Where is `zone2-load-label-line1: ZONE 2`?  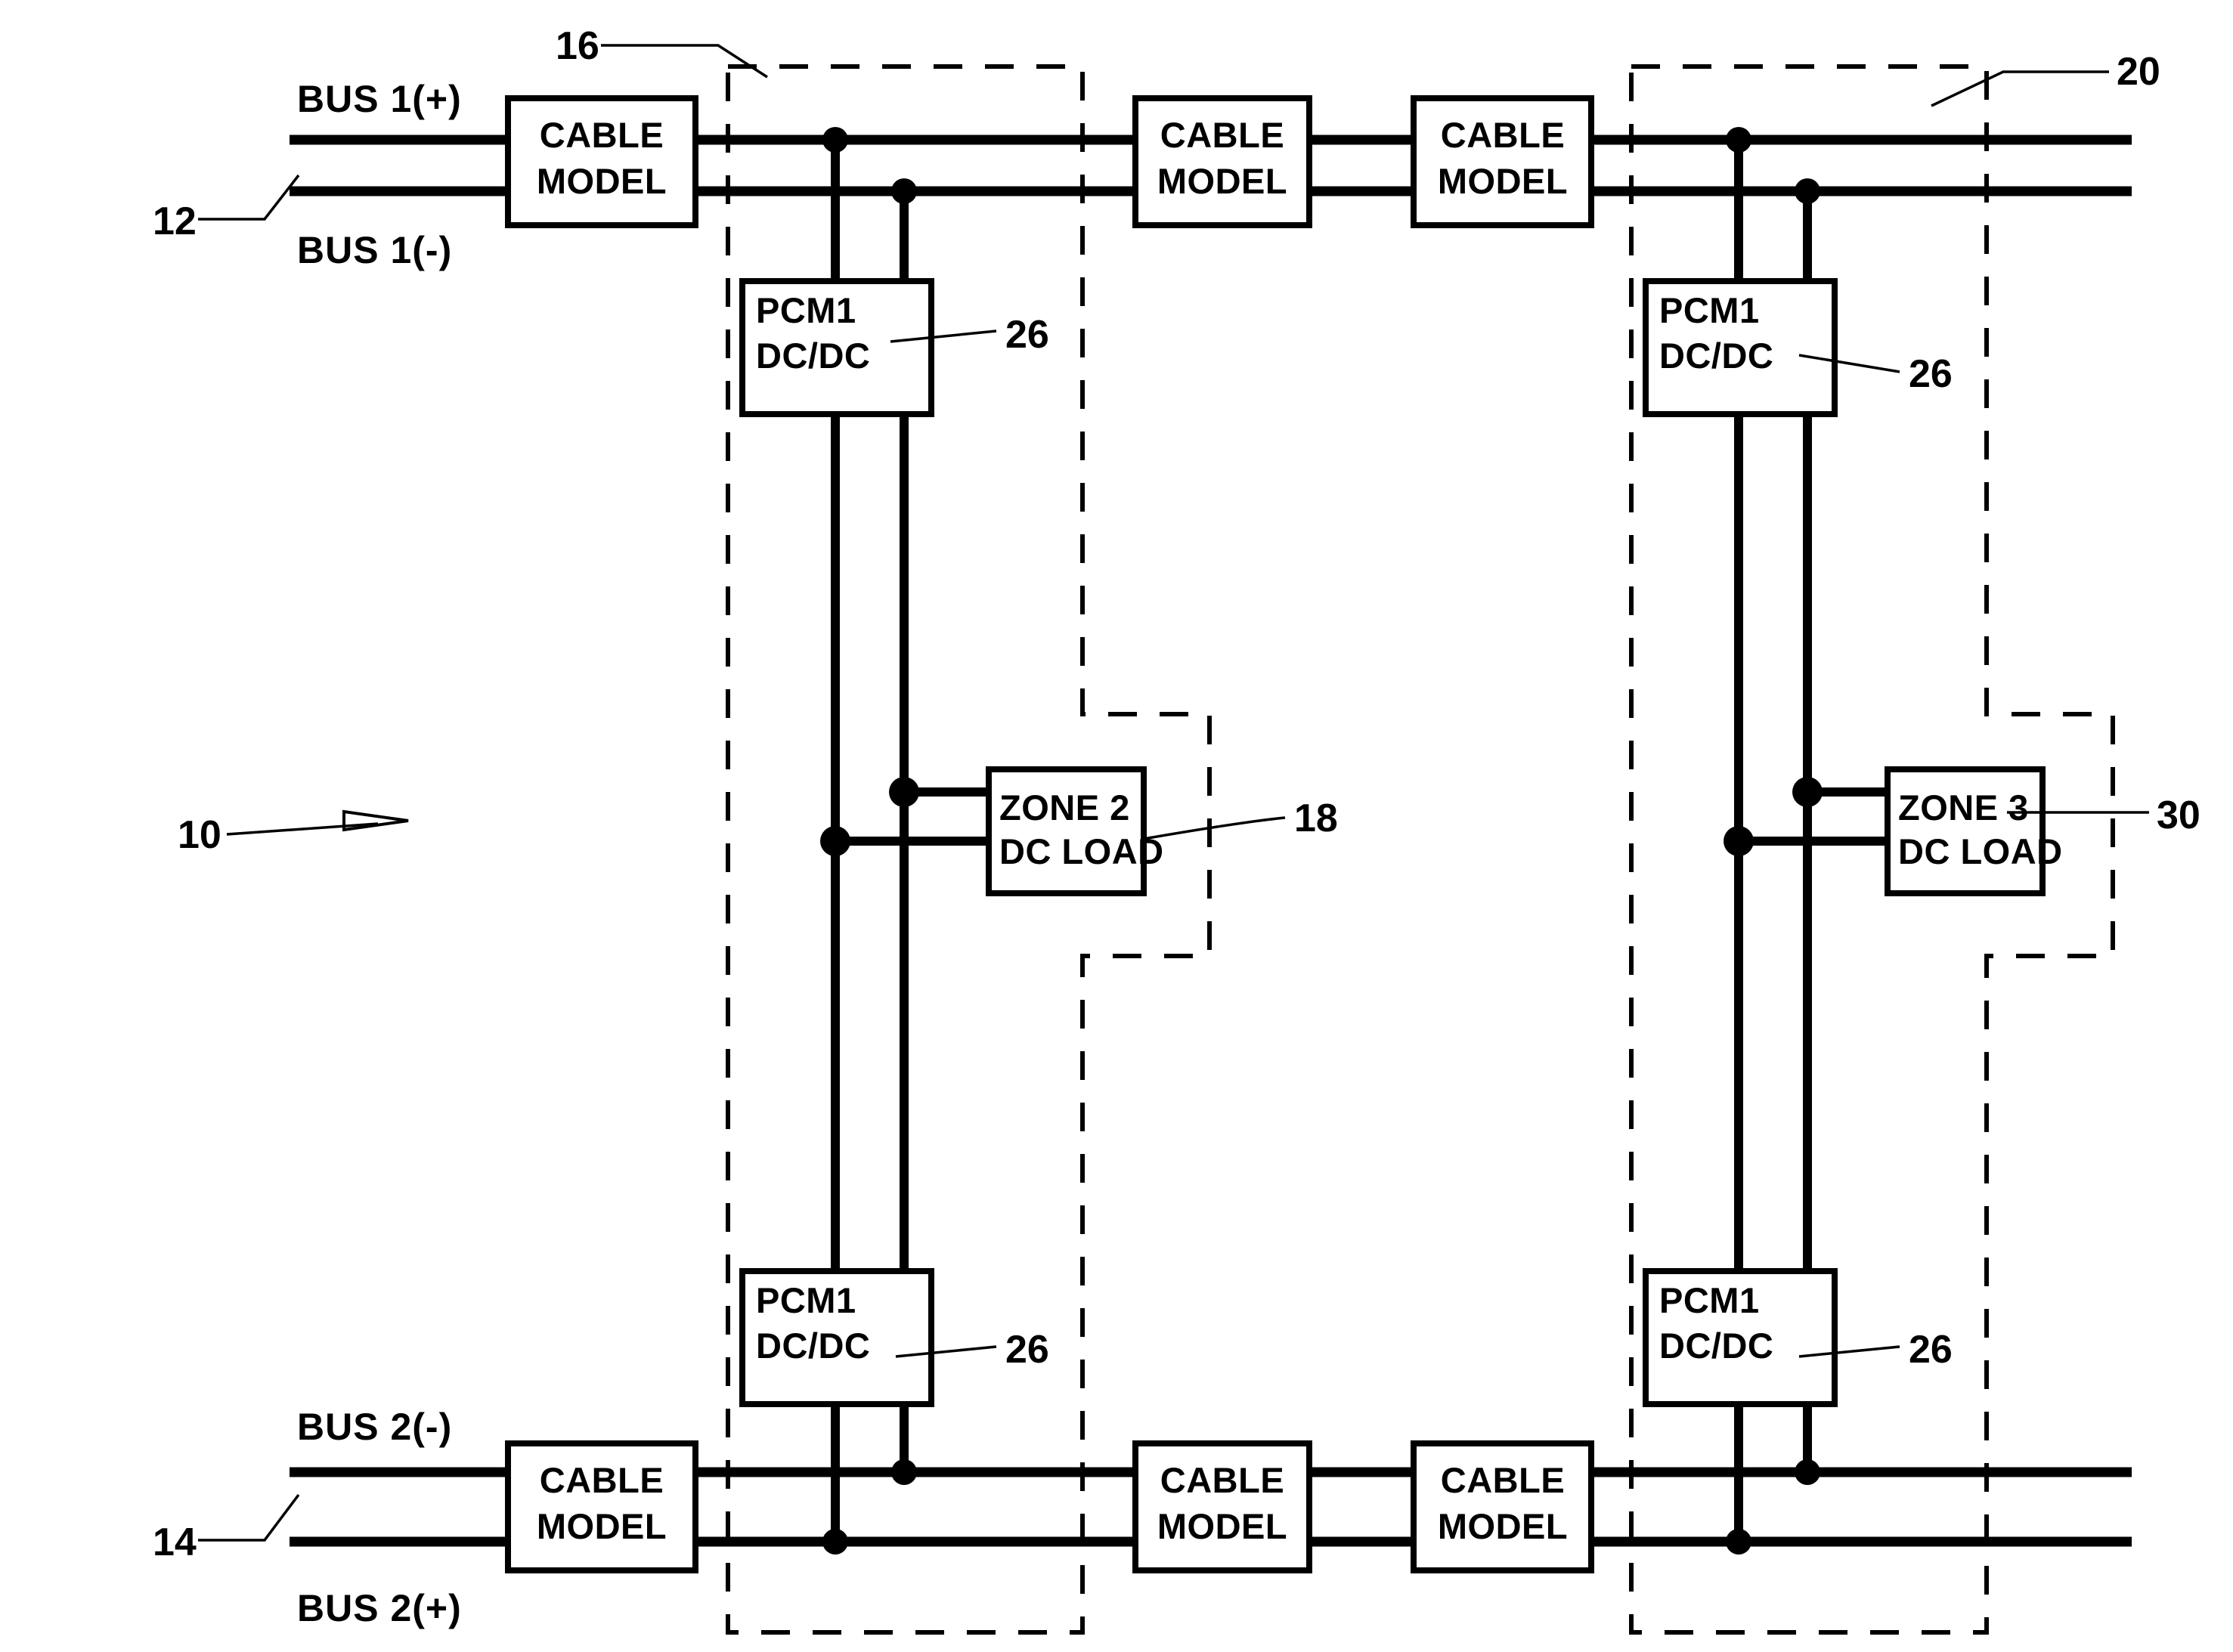 zone2-load-label-line1: ZONE 2 is located at coordinates (1064, 808).